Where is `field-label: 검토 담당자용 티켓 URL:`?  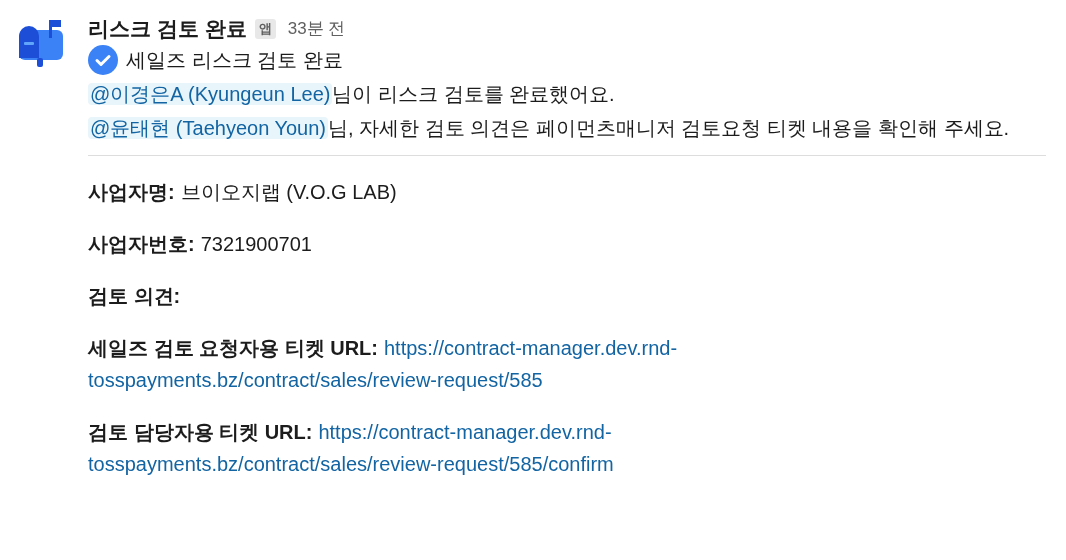 field-label: 검토 담당자용 티켓 URL: is located at coordinates (200, 432).